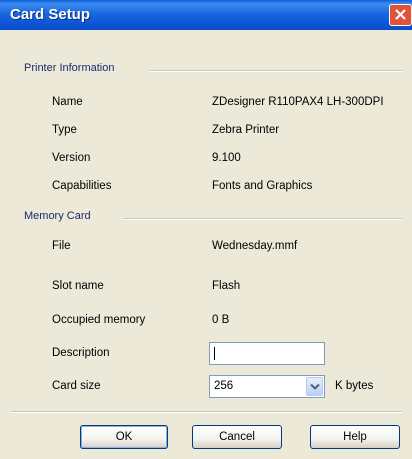 This screenshot has height=459, width=412. What do you see at coordinates (82, 186) in the screenshot?
I see `capabilities-label: Capabilities` at bounding box center [82, 186].